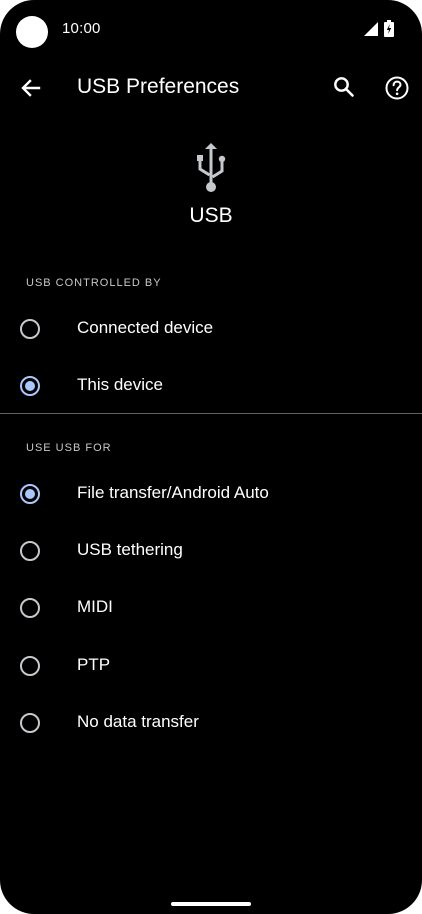 This screenshot has width=422, height=914. Describe the element at coordinates (389, 28) in the screenshot. I see `battery-charging-icon` at that location.